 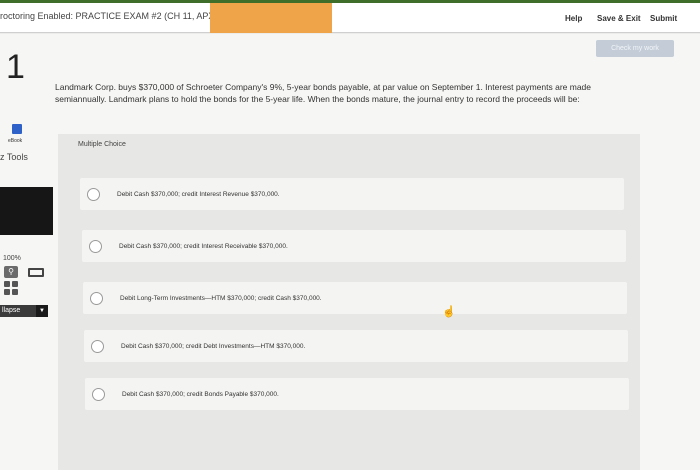 I want to click on proctor-tab, so click(x=271, y=18).